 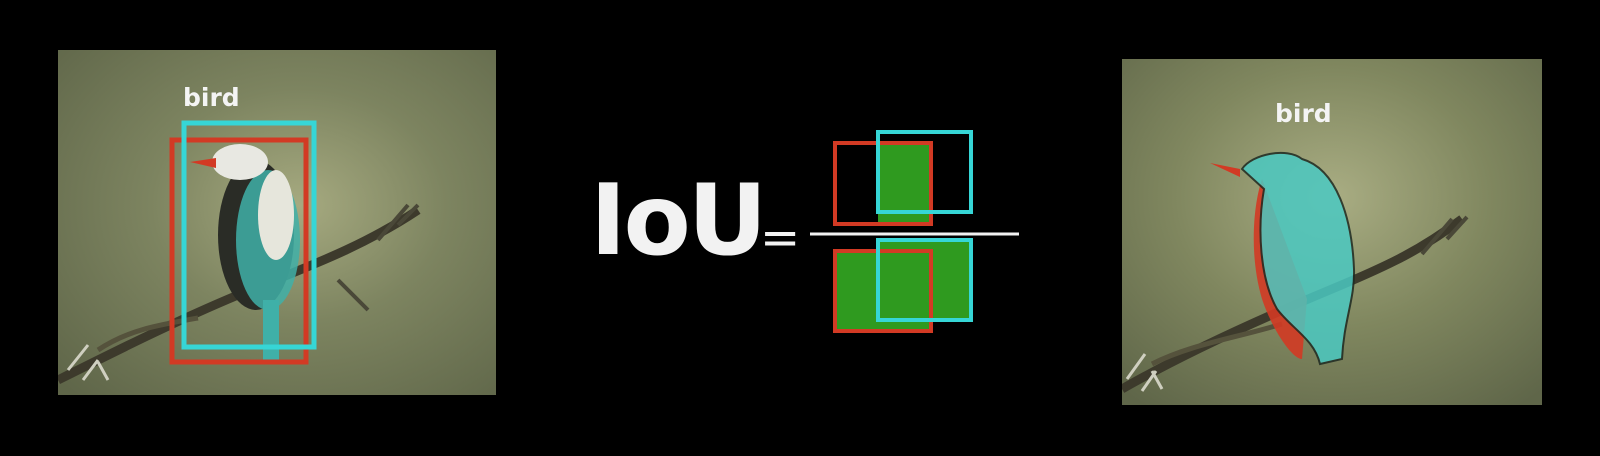 I want to click on iou-fraction-diagram, so click(x=914, y=231).